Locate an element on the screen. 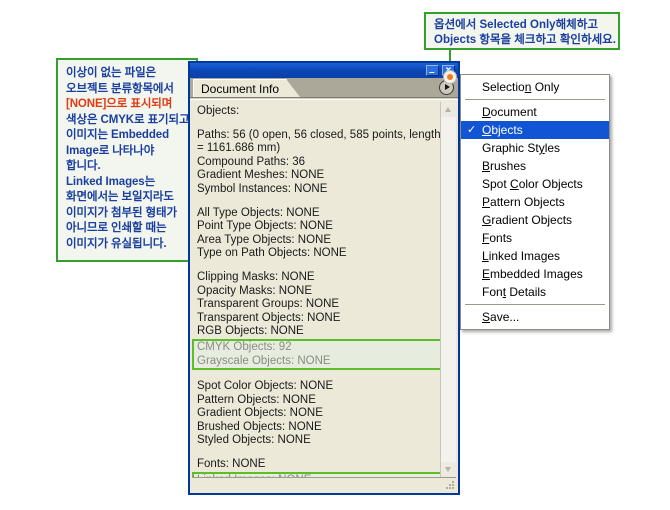 The height and width of the screenshot is (510, 670). scroll-up-arrow-icon is located at coordinates (448, 109).